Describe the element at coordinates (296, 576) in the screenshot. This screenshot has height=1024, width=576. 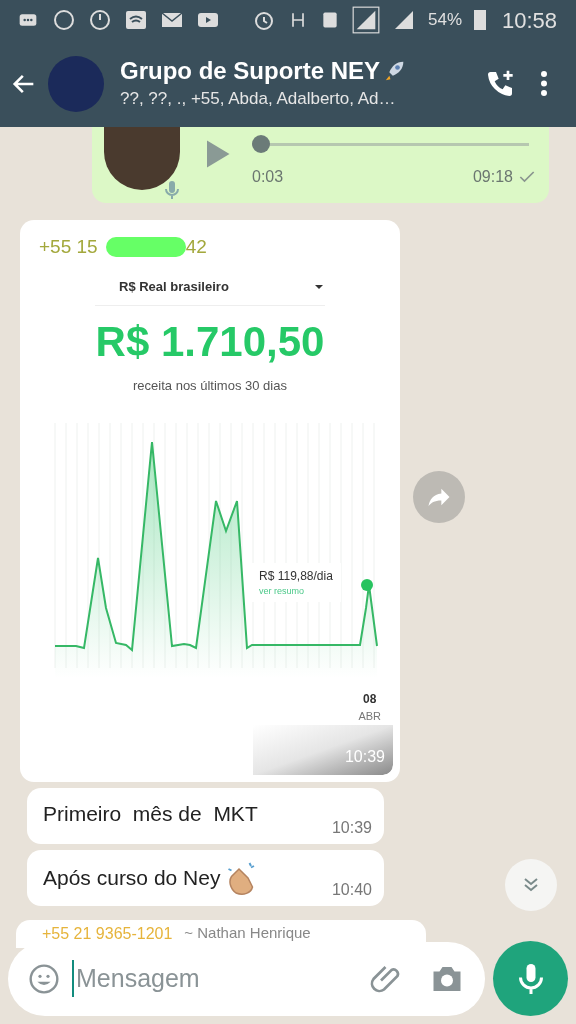
I see `tooltip-value: R$ 119,88/dia` at that location.